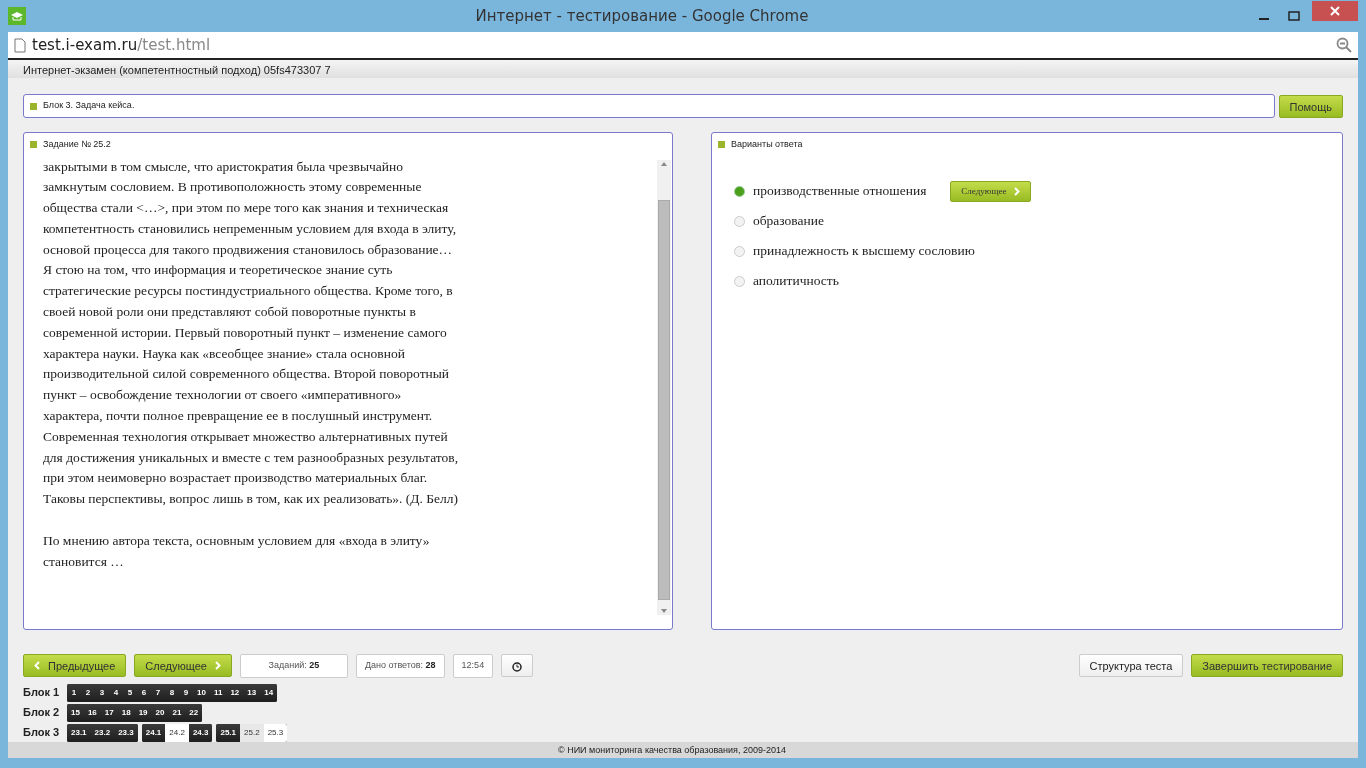 The height and width of the screenshot is (768, 1366). I want to click on question-number: 8, so click(172, 692).